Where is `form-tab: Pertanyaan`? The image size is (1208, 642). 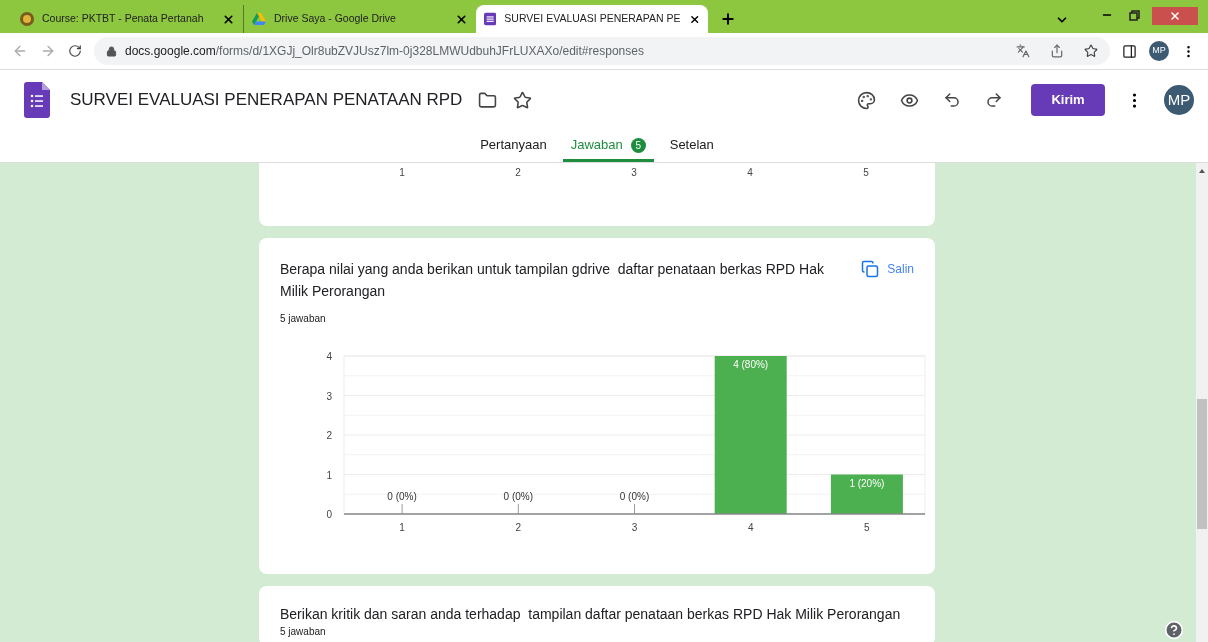 form-tab: Pertanyaan is located at coordinates (513, 146).